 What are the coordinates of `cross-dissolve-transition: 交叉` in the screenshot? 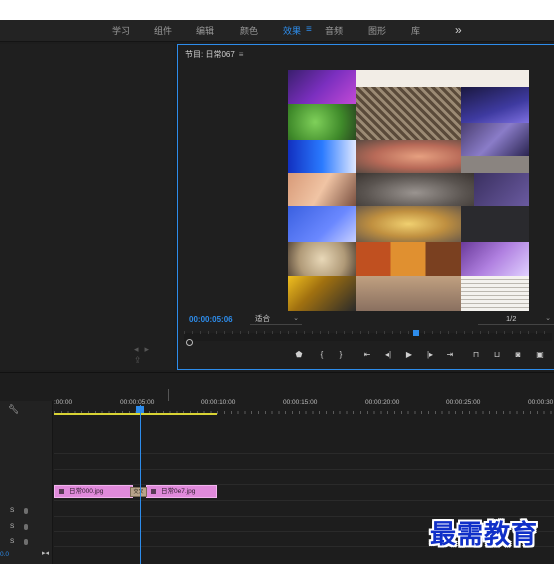 It's located at (138, 492).